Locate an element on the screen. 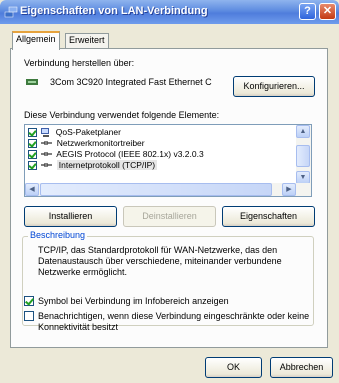 The image size is (339, 383). list-item-label: AEGIS Protocol (IEEE 802.1x) v3.2.0.3 is located at coordinates (130, 154).